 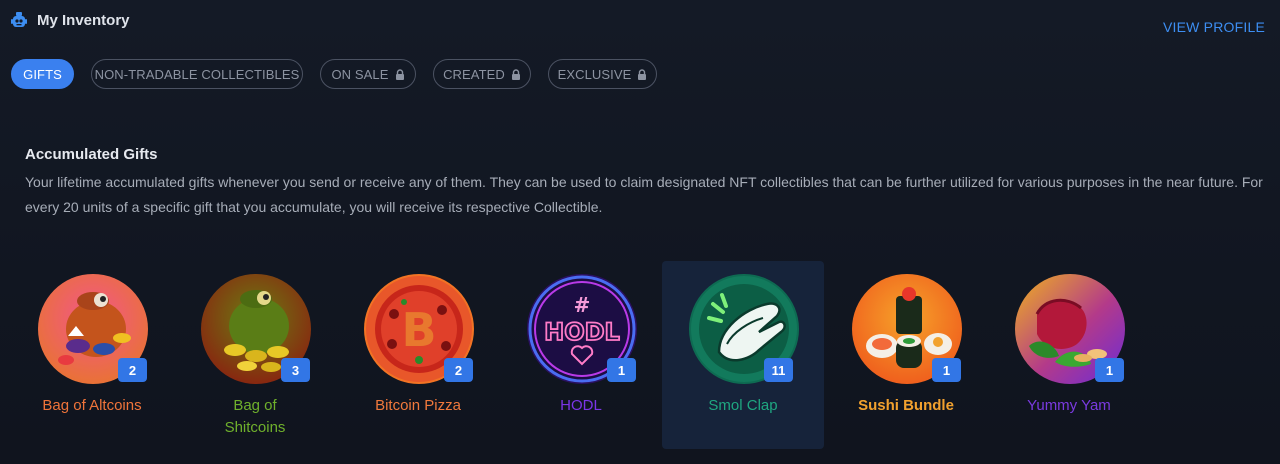 What do you see at coordinates (92, 355) in the screenshot?
I see `gift-card-bag-of-altcoins: 2 Bag of Altcoins` at bounding box center [92, 355].